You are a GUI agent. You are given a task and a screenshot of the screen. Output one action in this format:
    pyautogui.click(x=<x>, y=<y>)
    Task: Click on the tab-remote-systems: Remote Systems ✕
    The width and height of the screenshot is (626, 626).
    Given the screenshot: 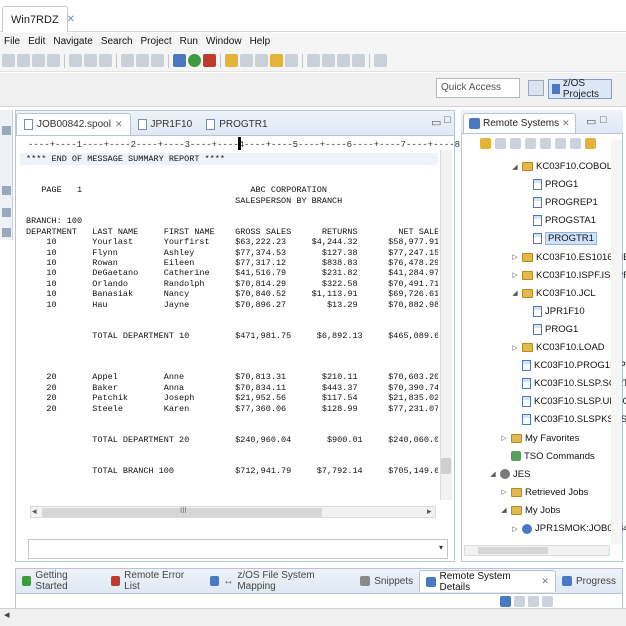 What is the action you would take?
    pyautogui.click(x=519, y=123)
    